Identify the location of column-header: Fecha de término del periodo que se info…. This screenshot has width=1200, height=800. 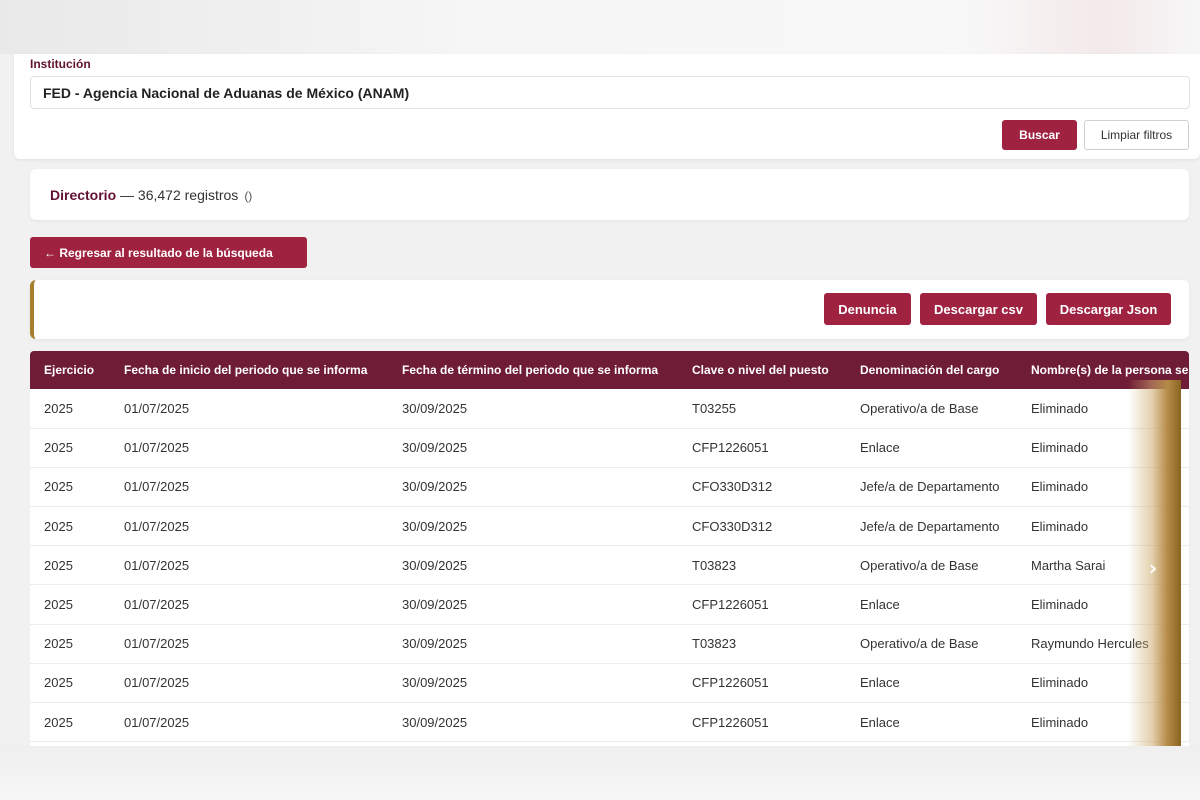
(533, 370).